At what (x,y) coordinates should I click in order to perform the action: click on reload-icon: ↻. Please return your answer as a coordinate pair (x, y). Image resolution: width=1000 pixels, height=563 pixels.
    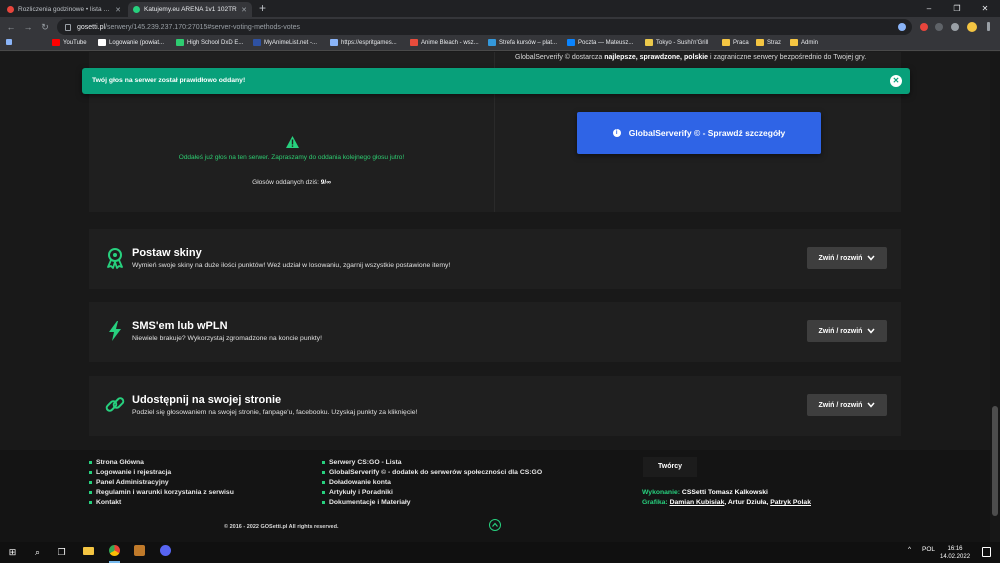
    Looking at the image, I should click on (45, 27).